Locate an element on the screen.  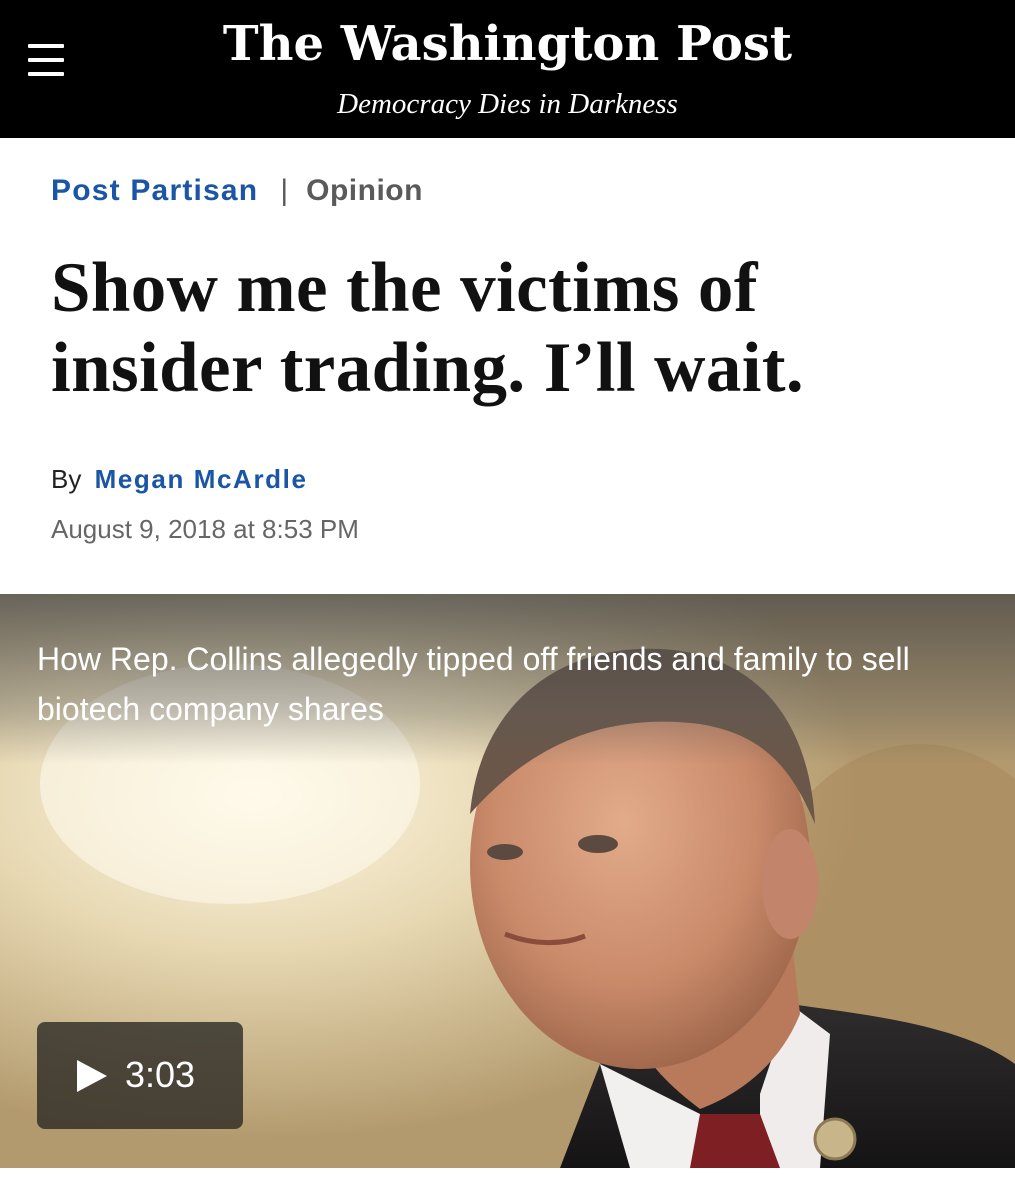
byline: By Megan McArdle is located at coordinates (179, 479).